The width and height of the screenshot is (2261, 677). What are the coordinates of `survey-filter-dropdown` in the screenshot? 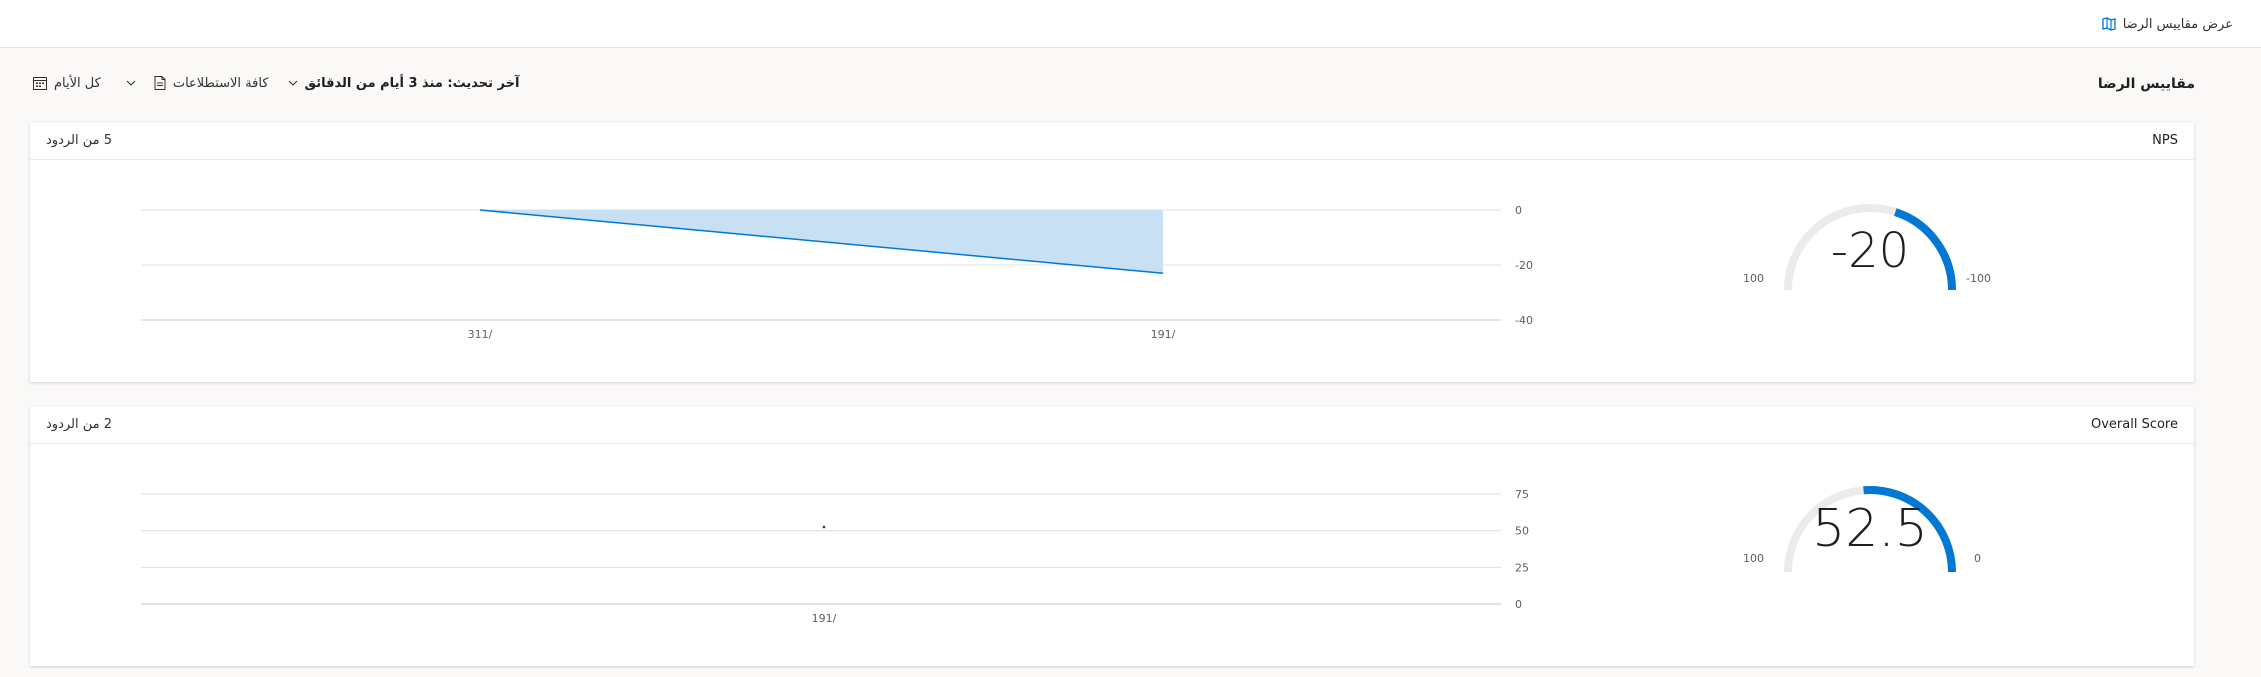 It's located at (292, 83).